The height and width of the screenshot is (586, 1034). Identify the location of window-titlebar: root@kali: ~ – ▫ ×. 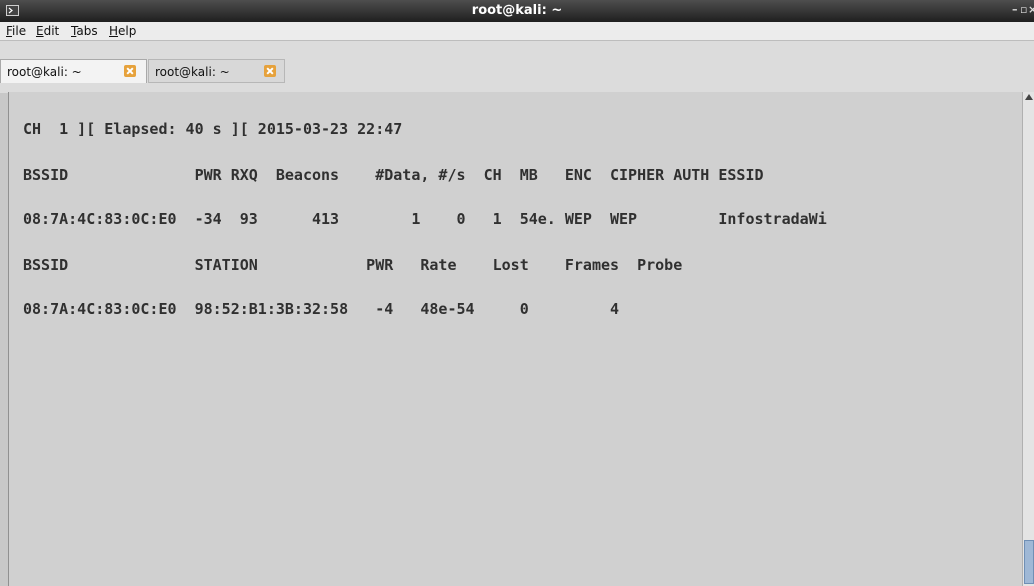
(517, 11).